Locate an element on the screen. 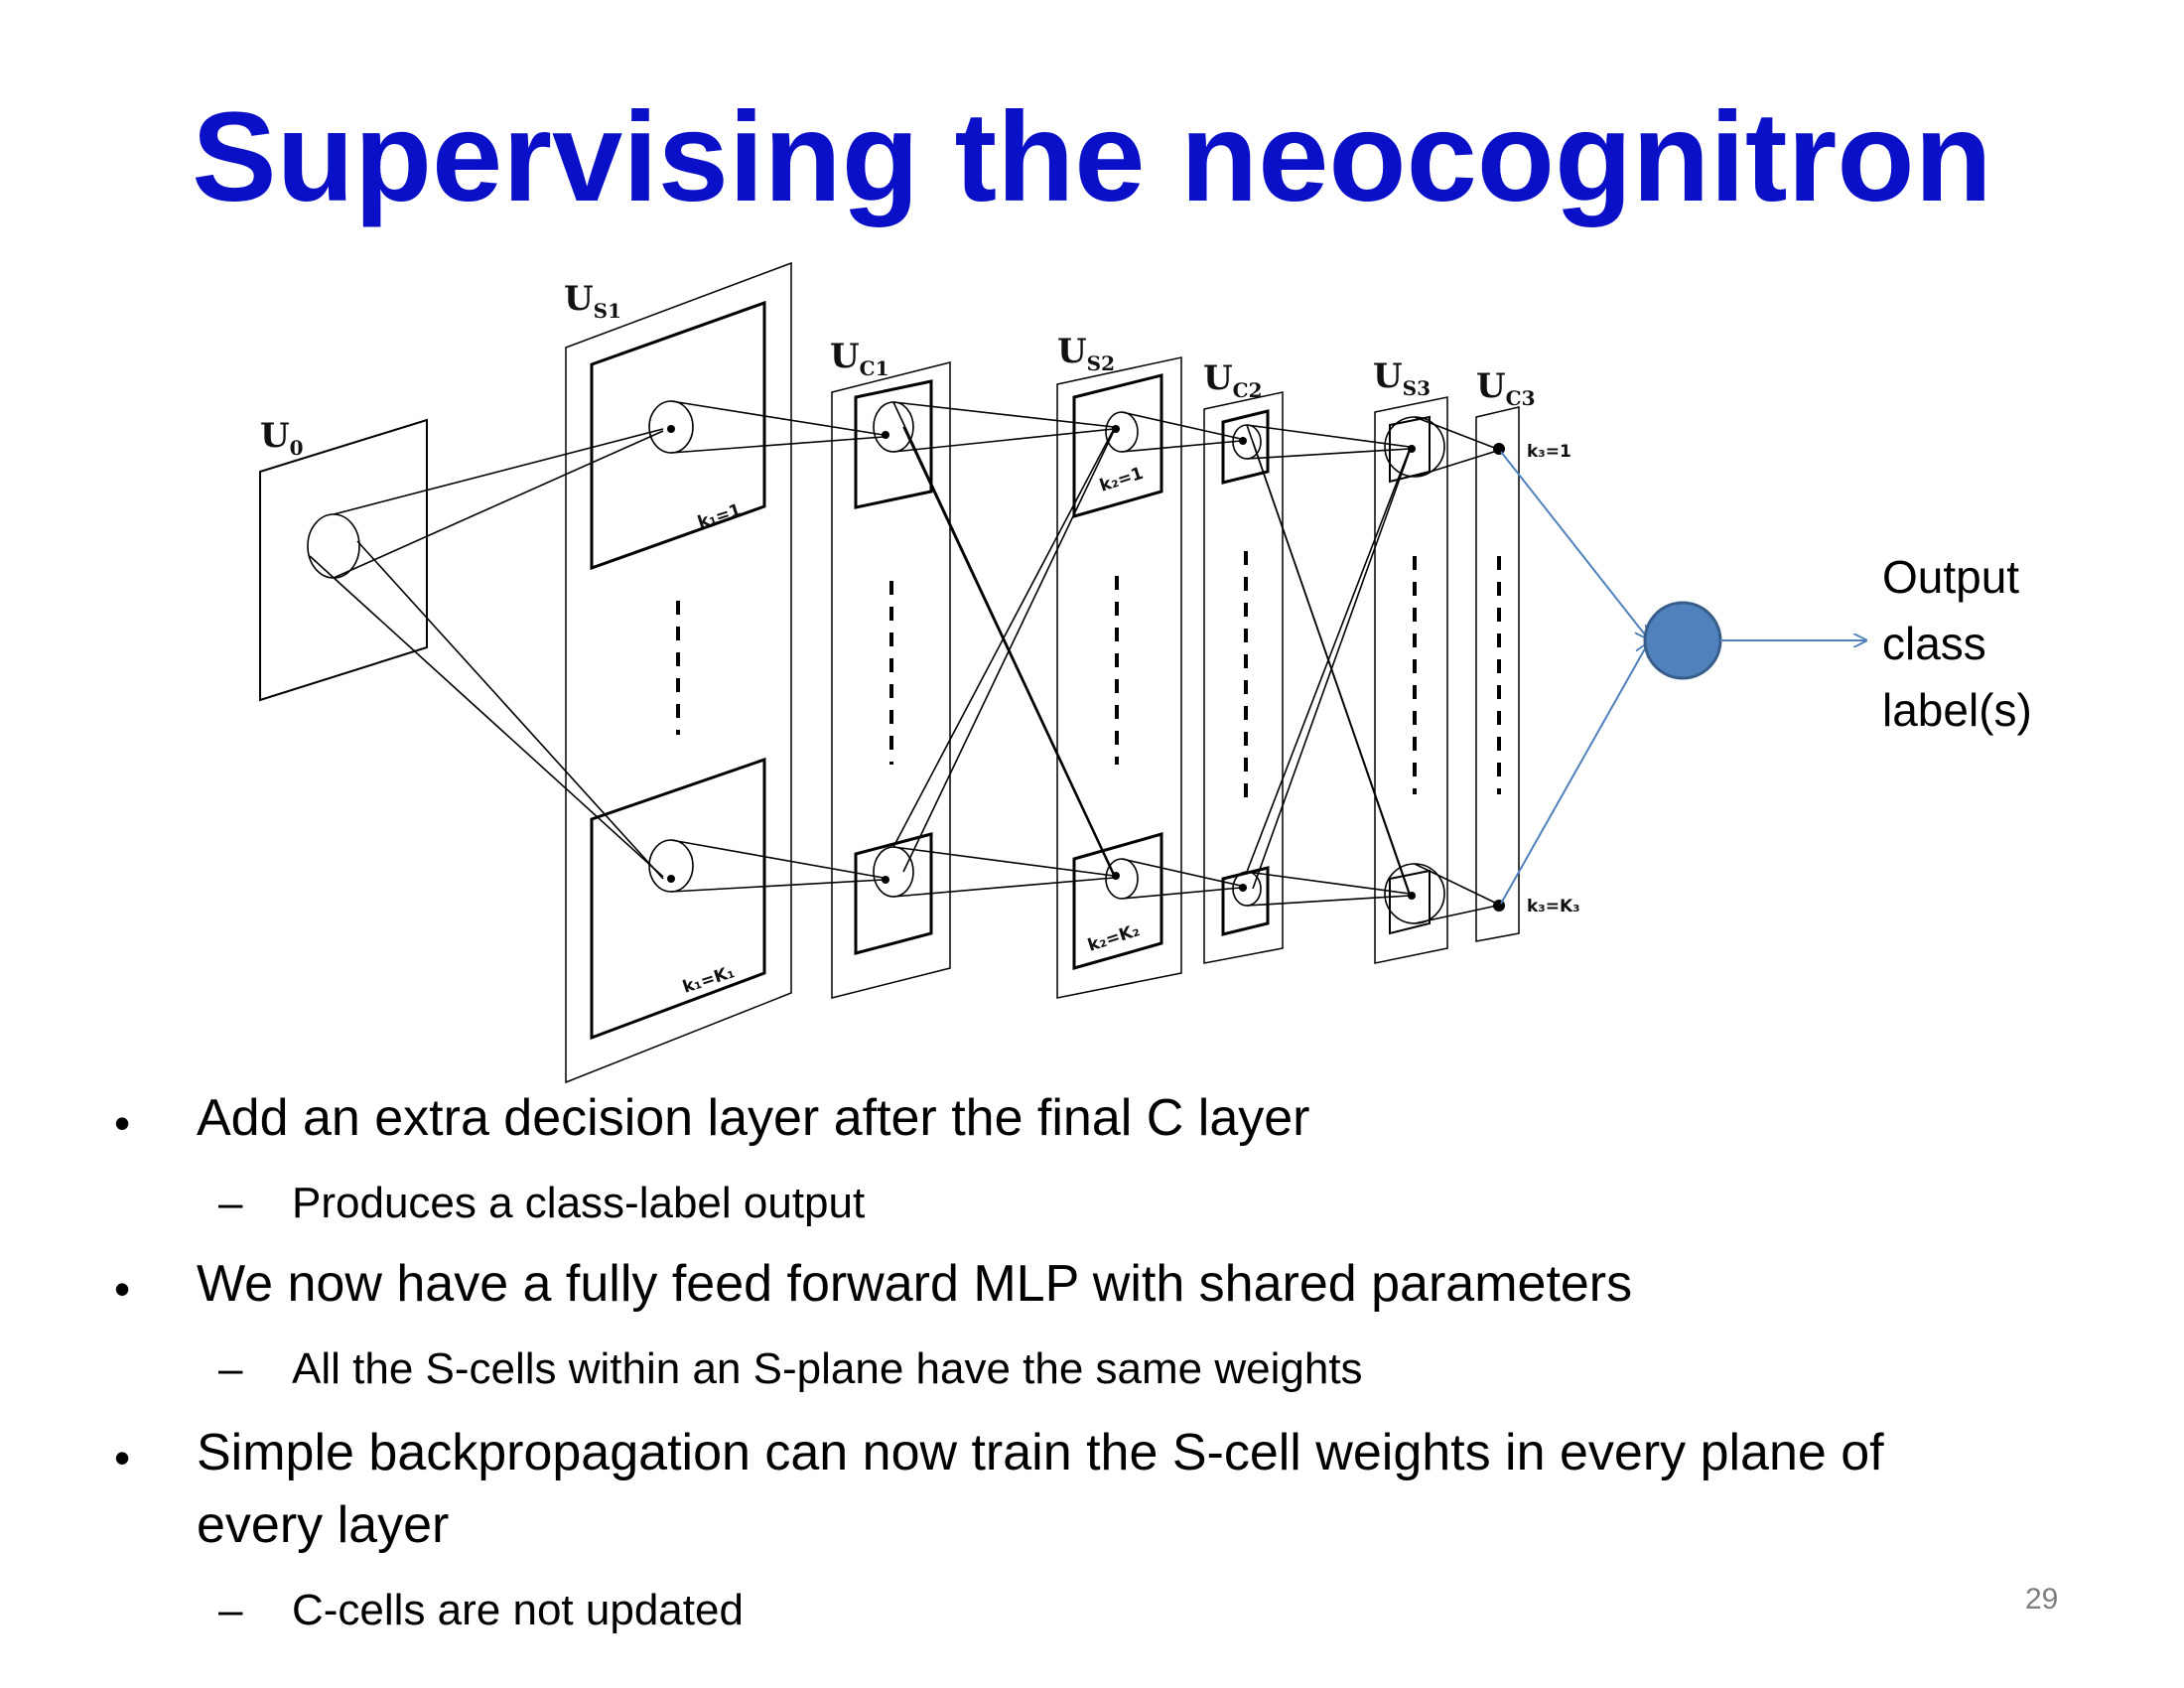 The height and width of the screenshot is (1688, 2184). layer-label-uc2: UC2 is located at coordinates (1233, 380).